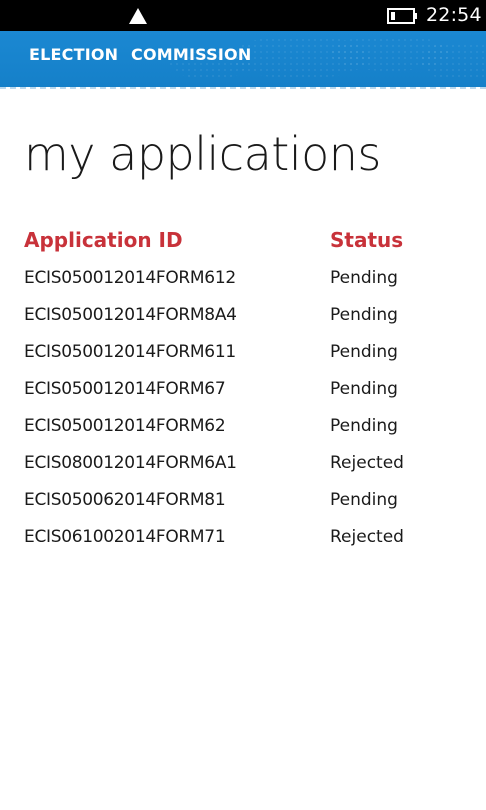  What do you see at coordinates (243, 506) in the screenshot?
I see `table-row: ECIS050062014FORM81 Pending` at bounding box center [243, 506].